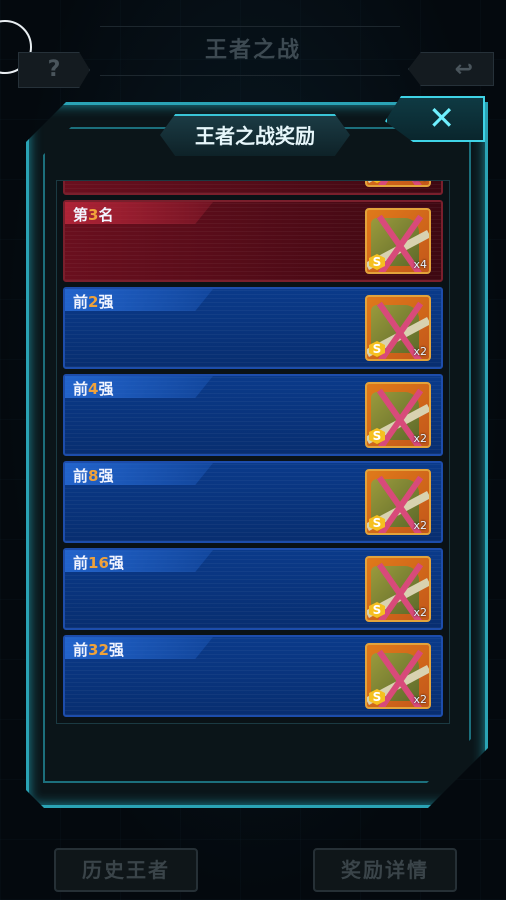 The image size is (506, 900). Describe the element at coordinates (253, 50) in the screenshot. I see `top-bar: 王者之战 ? ↩` at that location.